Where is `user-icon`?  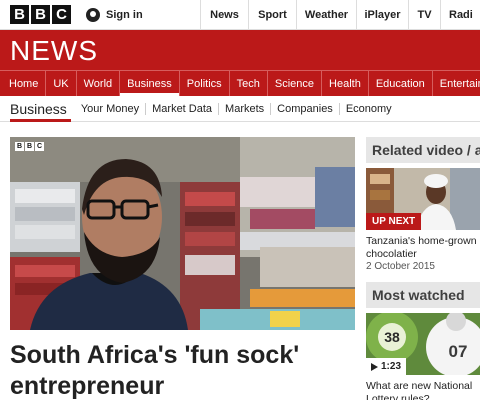 user-icon is located at coordinates (93, 15).